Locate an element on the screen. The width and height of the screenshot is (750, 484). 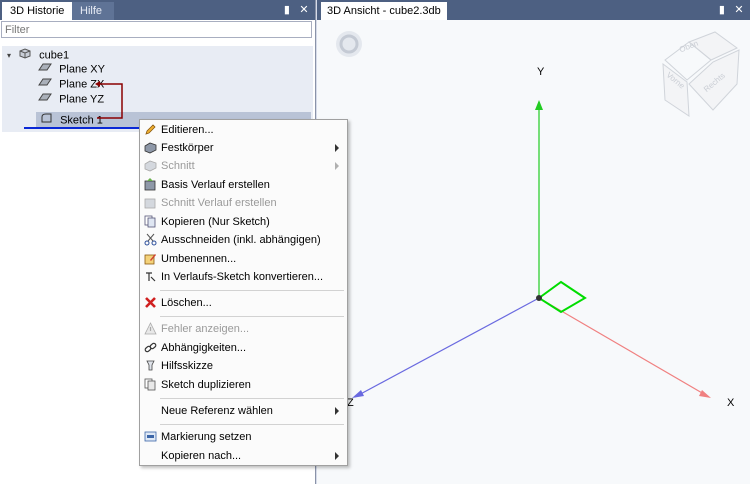
menu-item-festkoerper: Festkörper is located at coordinates (243, 148).